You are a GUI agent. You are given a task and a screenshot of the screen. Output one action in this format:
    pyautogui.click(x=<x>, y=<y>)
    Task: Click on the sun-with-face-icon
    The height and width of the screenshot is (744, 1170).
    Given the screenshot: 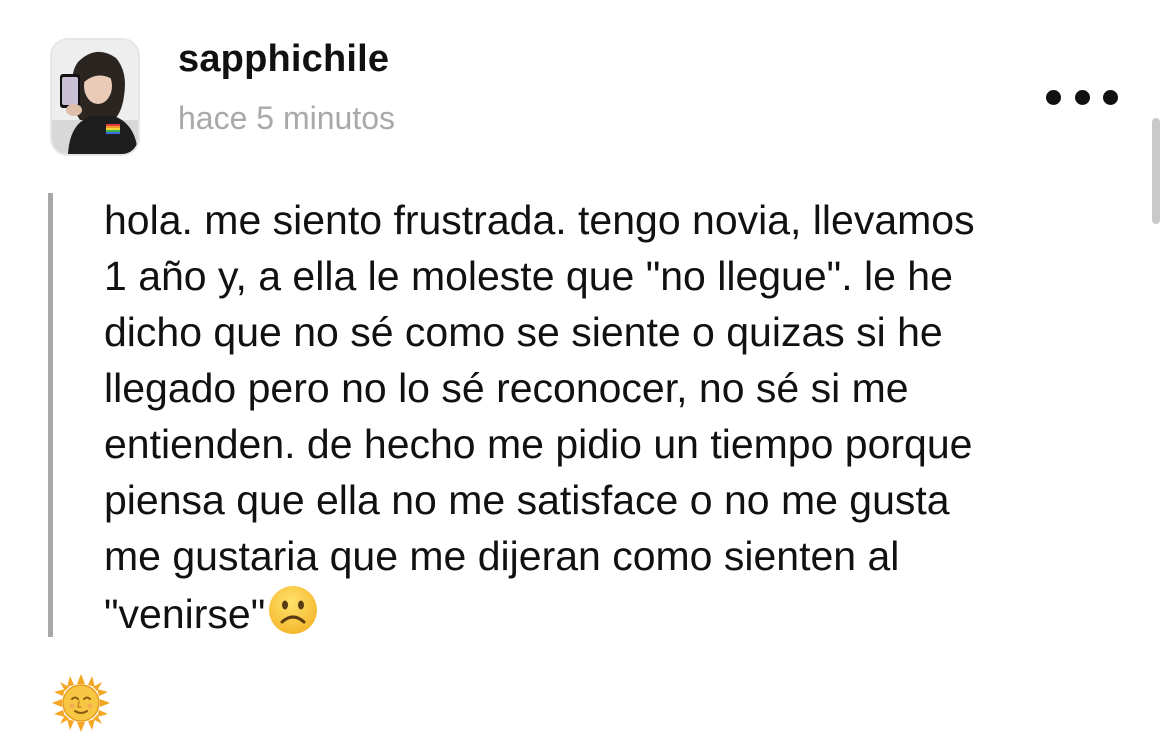 What is the action you would take?
    pyautogui.click(x=81, y=703)
    